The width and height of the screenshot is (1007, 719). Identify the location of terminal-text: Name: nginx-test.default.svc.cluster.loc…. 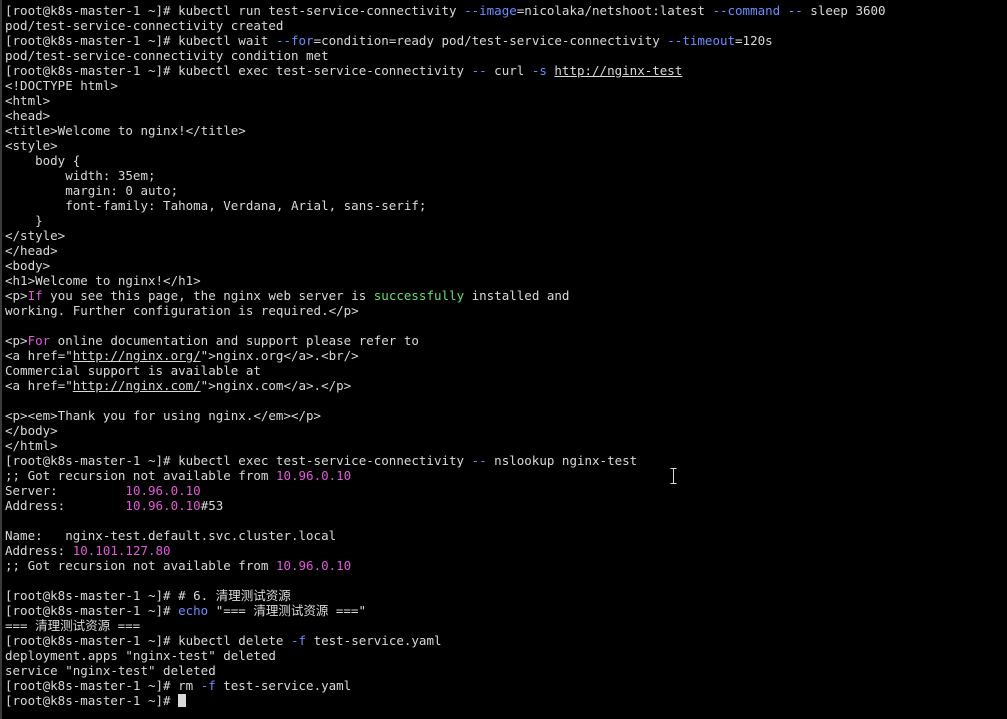
(171, 535).